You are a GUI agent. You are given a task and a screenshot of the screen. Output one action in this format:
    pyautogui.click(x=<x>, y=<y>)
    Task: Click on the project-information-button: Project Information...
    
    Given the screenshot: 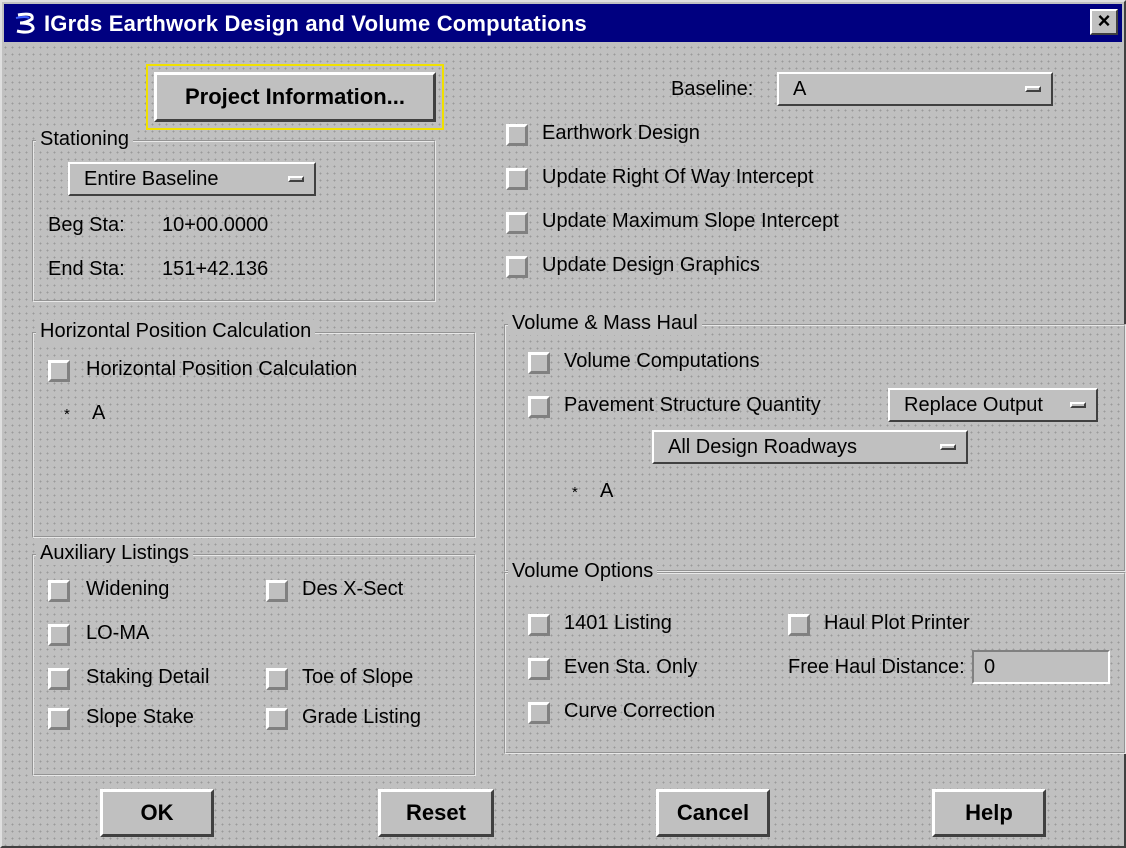 What is the action you would take?
    pyautogui.click(x=295, y=97)
    